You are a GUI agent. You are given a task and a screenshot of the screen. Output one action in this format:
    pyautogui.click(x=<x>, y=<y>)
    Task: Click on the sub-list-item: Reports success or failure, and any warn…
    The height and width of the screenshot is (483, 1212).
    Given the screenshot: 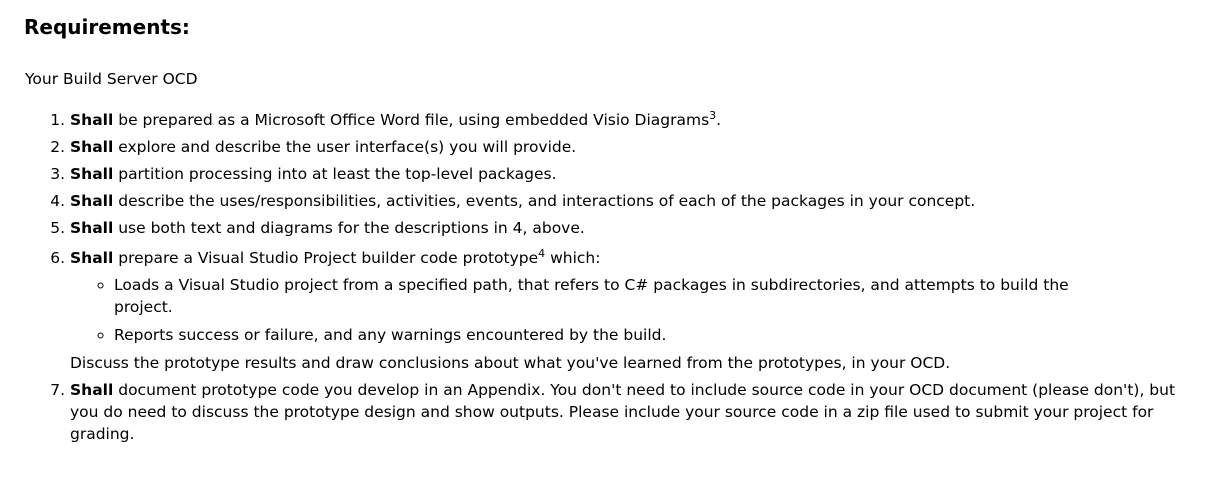 What is the action you would take?
    pyautogui.click(x=614, y=335)
    